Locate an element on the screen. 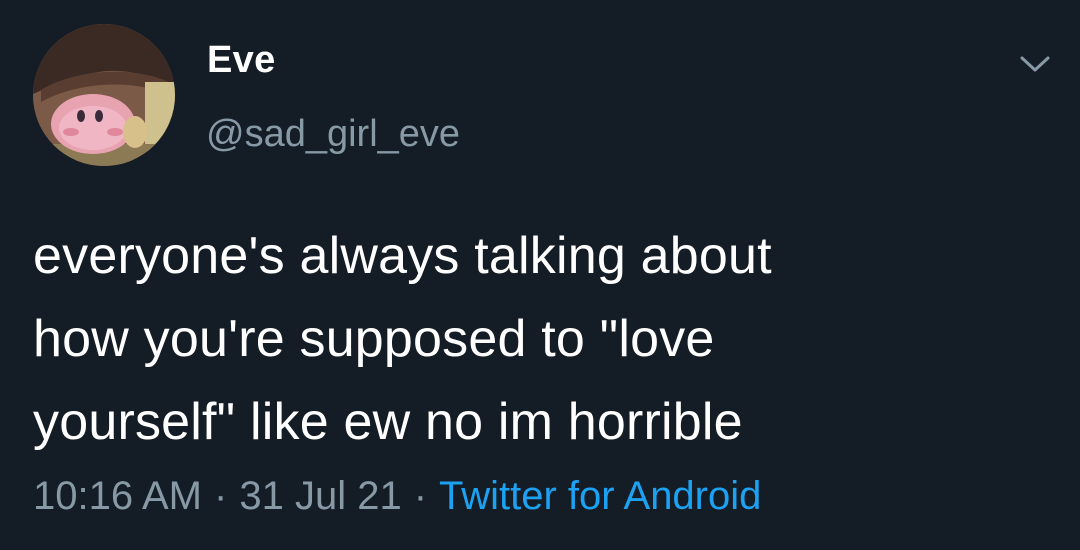 The width and height of the screenshot is (1080, 550). chevron-down-icon is located at coordinates (1035, 64).